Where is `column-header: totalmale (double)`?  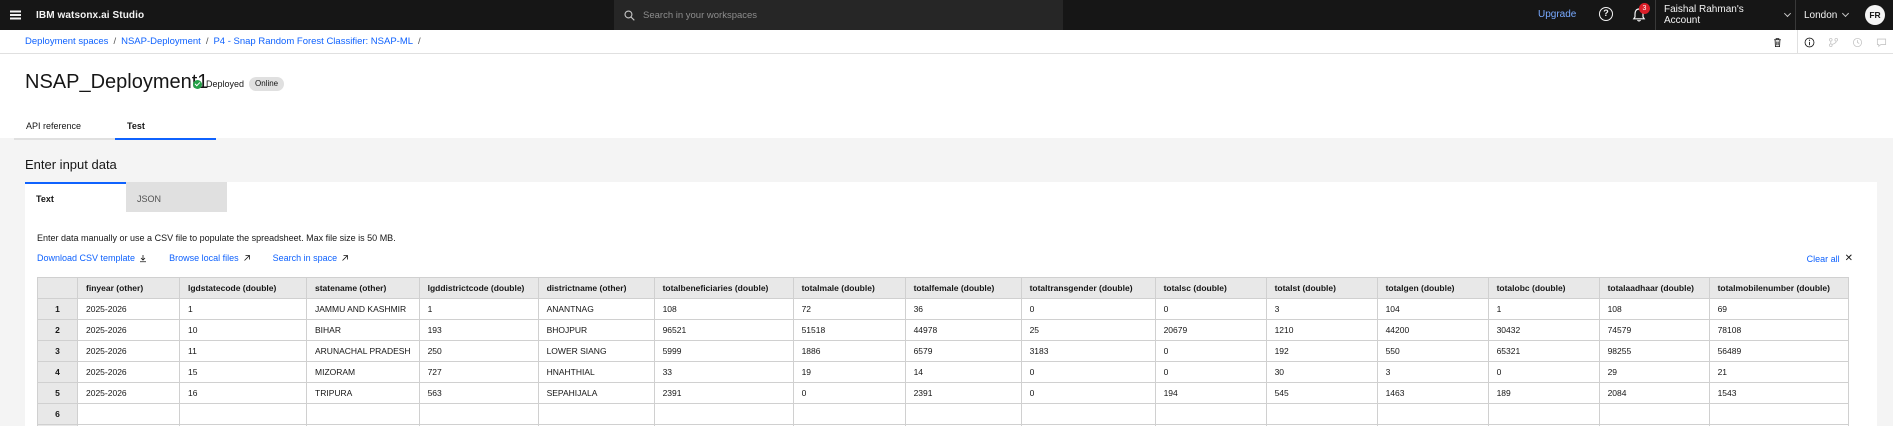
column-header: totalmale (double) is located at coordinates (849, 288).